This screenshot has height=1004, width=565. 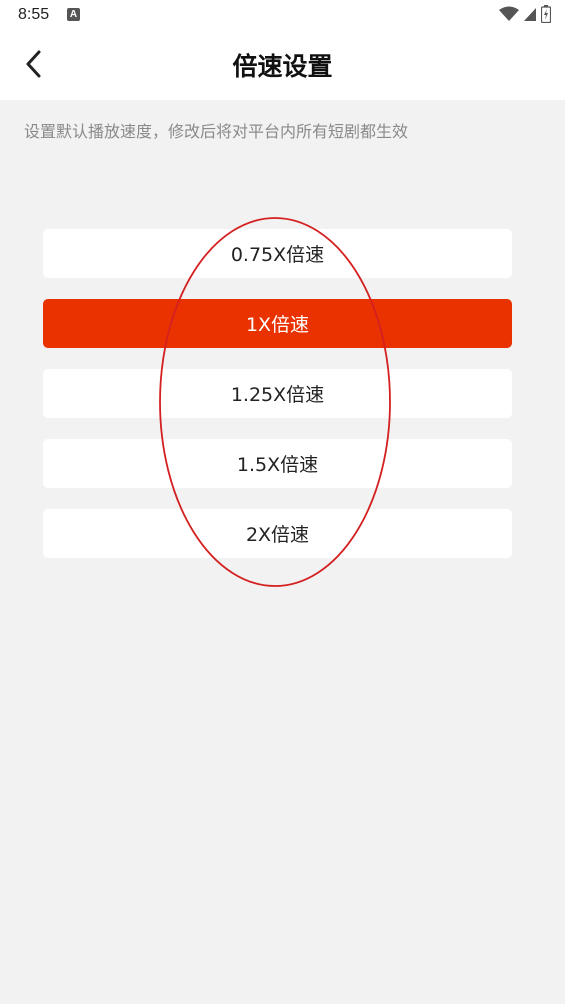 I want to click on speed-option-1-25x: 1.25X倍速, so click(x=277, y=393).